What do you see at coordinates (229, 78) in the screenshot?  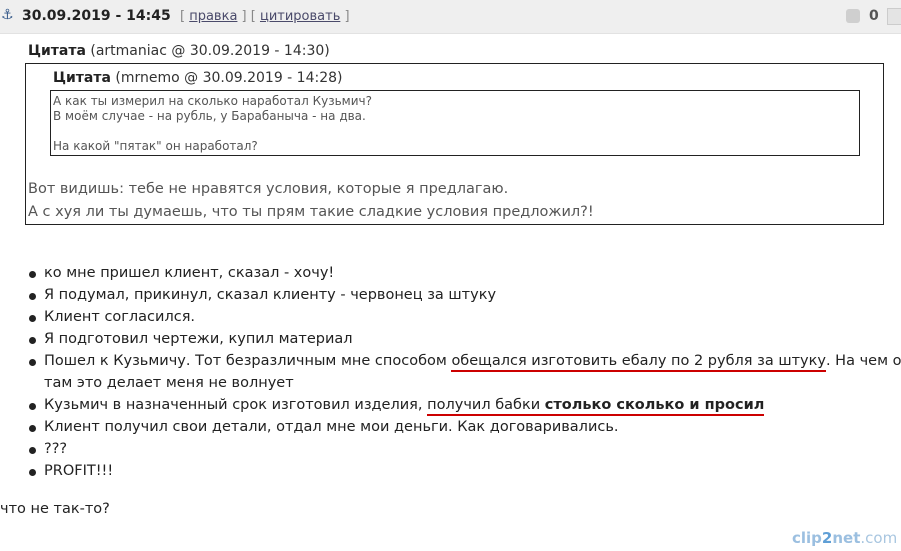 I see `quote-inner-meta: (mrnemo @ 30.09.2019 - 14:28)` at bounding box center [229, 78].